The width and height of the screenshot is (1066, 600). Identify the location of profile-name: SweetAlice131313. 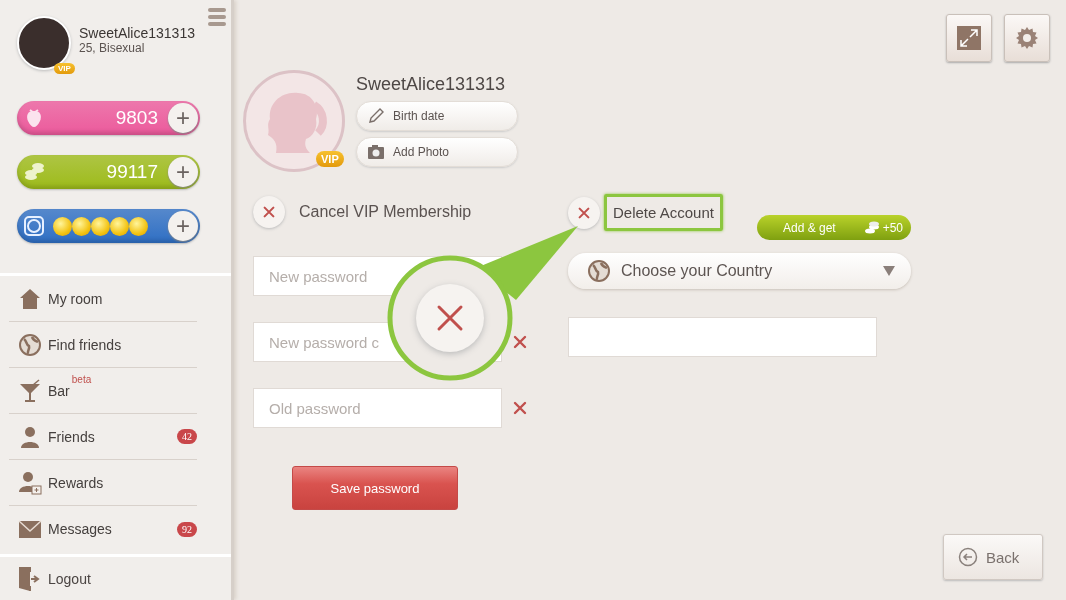
(431, 84).